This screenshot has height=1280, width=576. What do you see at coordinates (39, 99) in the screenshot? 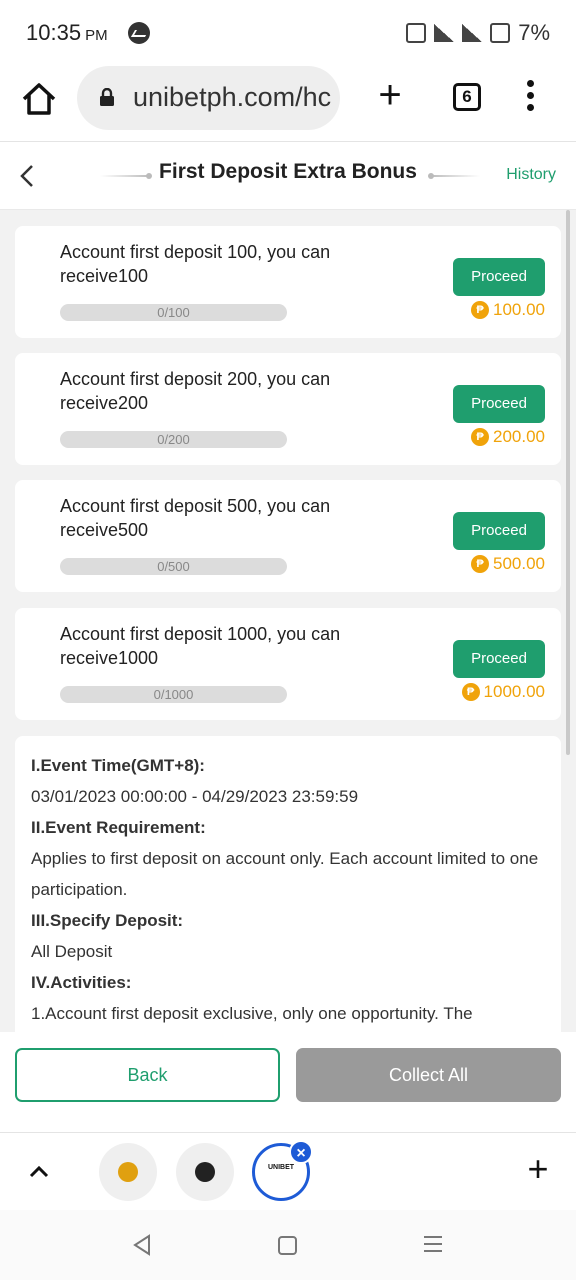
I see `home-icon` at bounding box center [39, 99].